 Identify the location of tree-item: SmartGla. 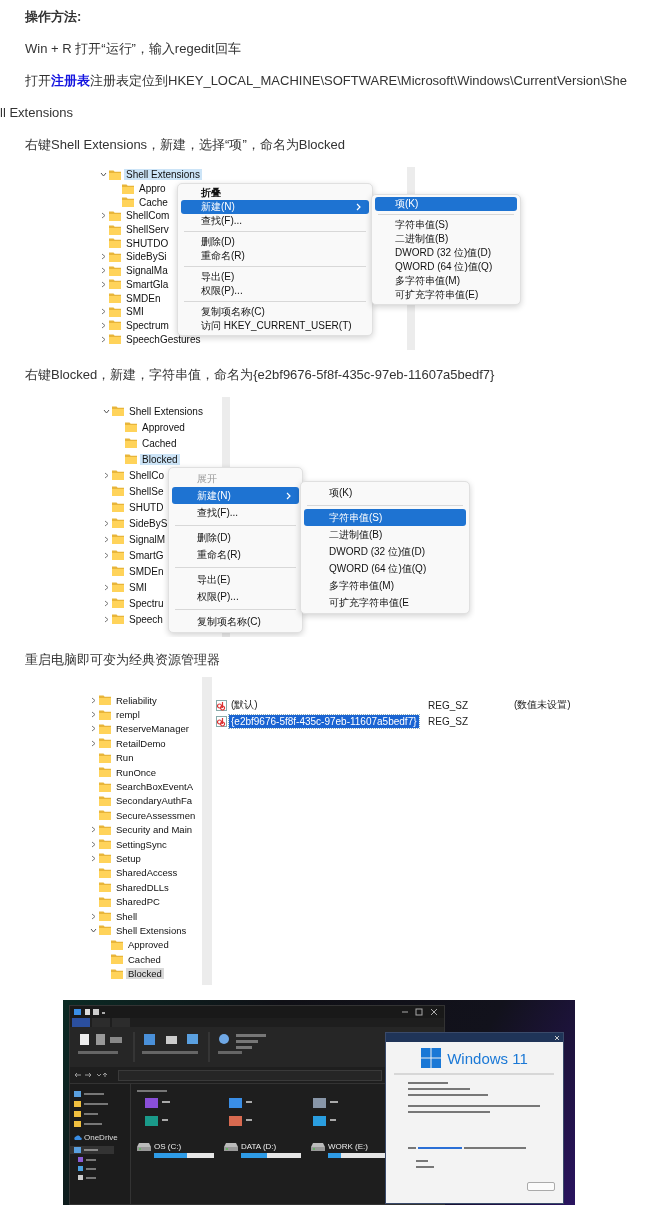
(147, 284).